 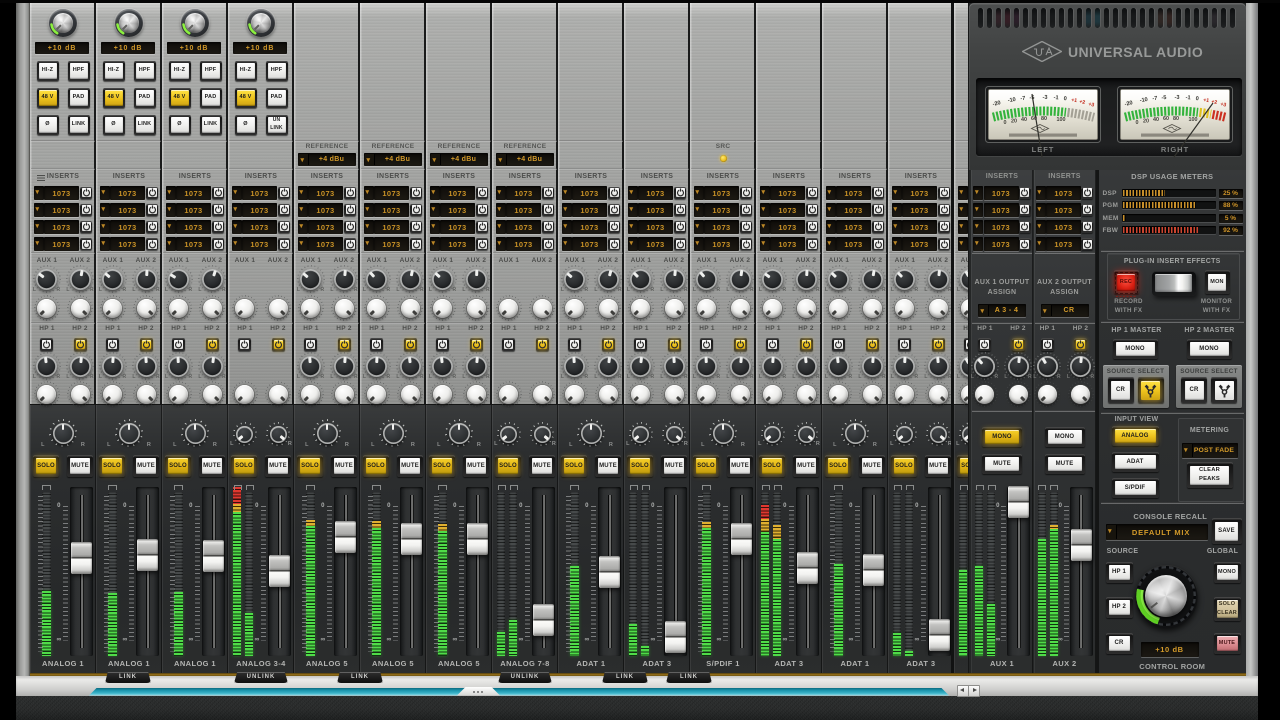 I want to click on svg-text: +2, so click(x=1082, y=102).